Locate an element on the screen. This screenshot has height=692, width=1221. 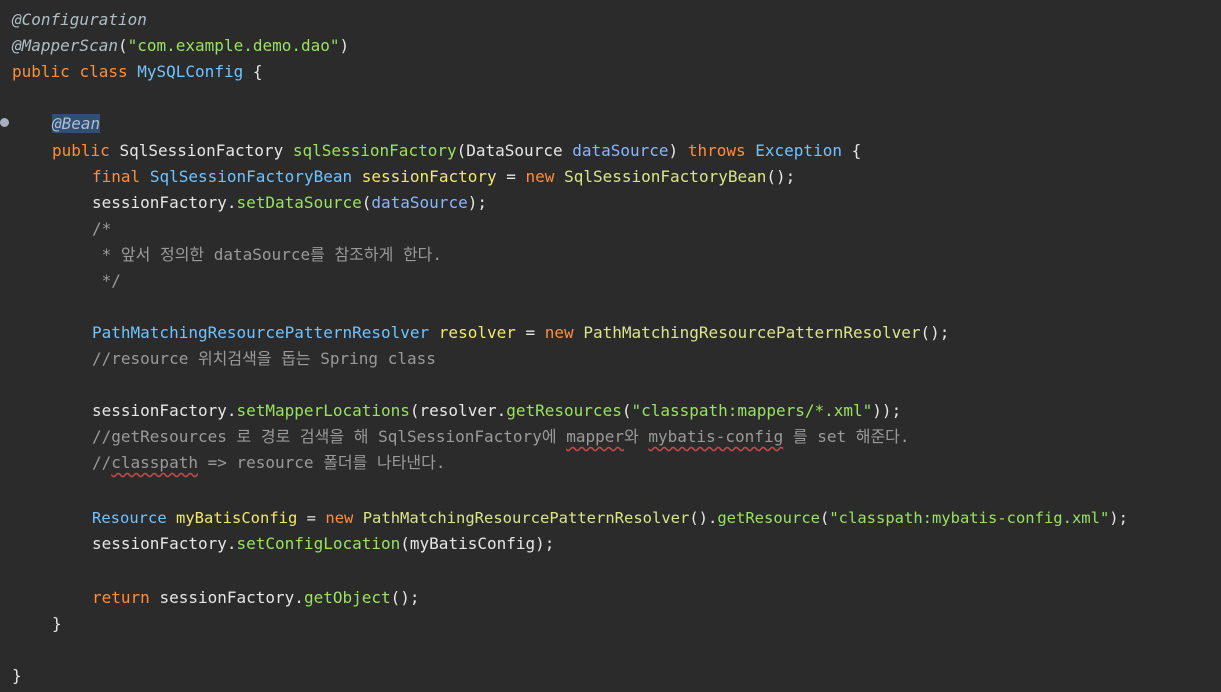
comment: /* is located at coordinates (102, 228).